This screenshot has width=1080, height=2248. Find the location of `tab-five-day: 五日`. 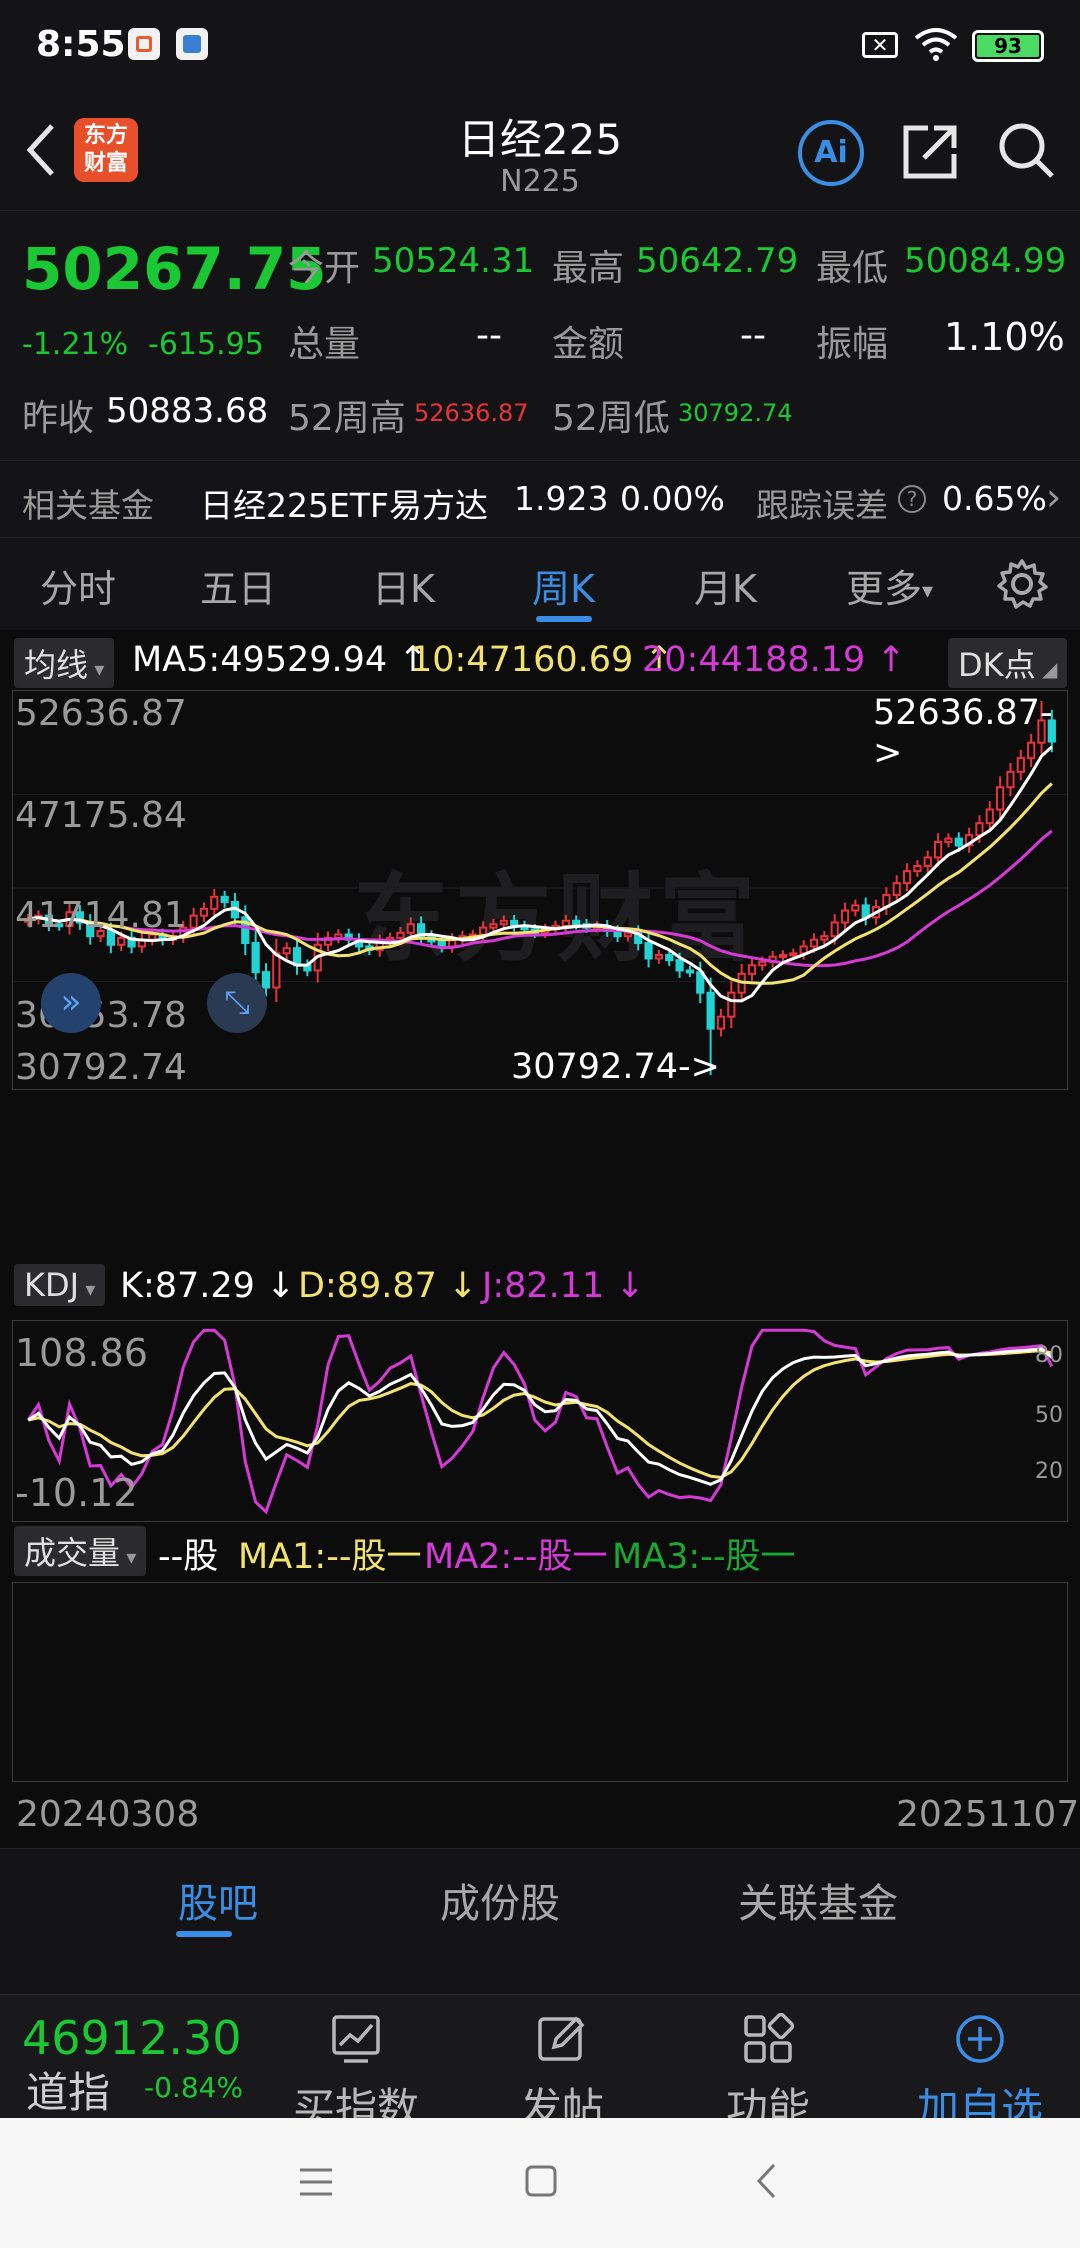

tab-five-day: 五日 is located at coordinates (238, 585).